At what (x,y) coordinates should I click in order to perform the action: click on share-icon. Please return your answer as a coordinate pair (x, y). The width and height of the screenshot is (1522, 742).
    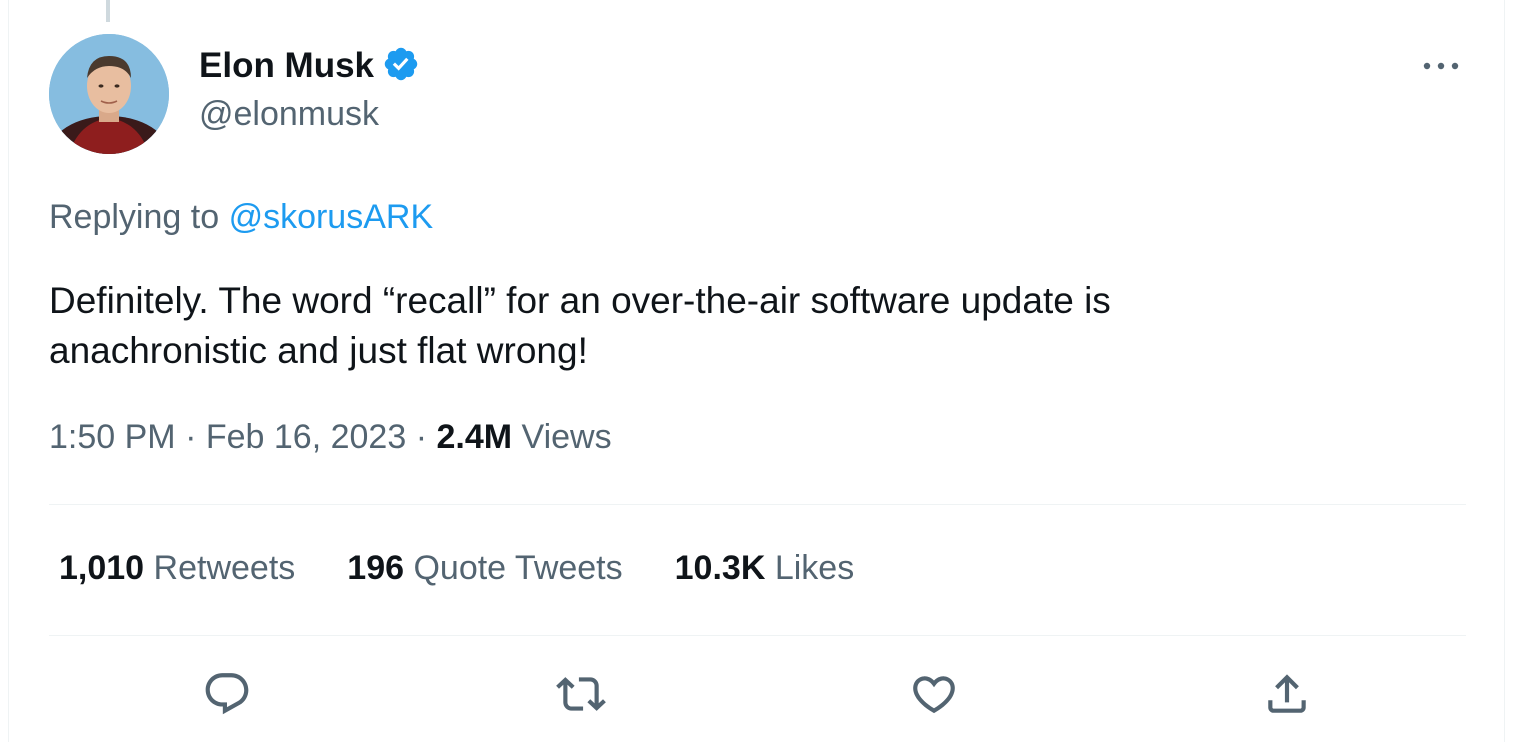
    Looking at the image, I should click on (1287, 694).